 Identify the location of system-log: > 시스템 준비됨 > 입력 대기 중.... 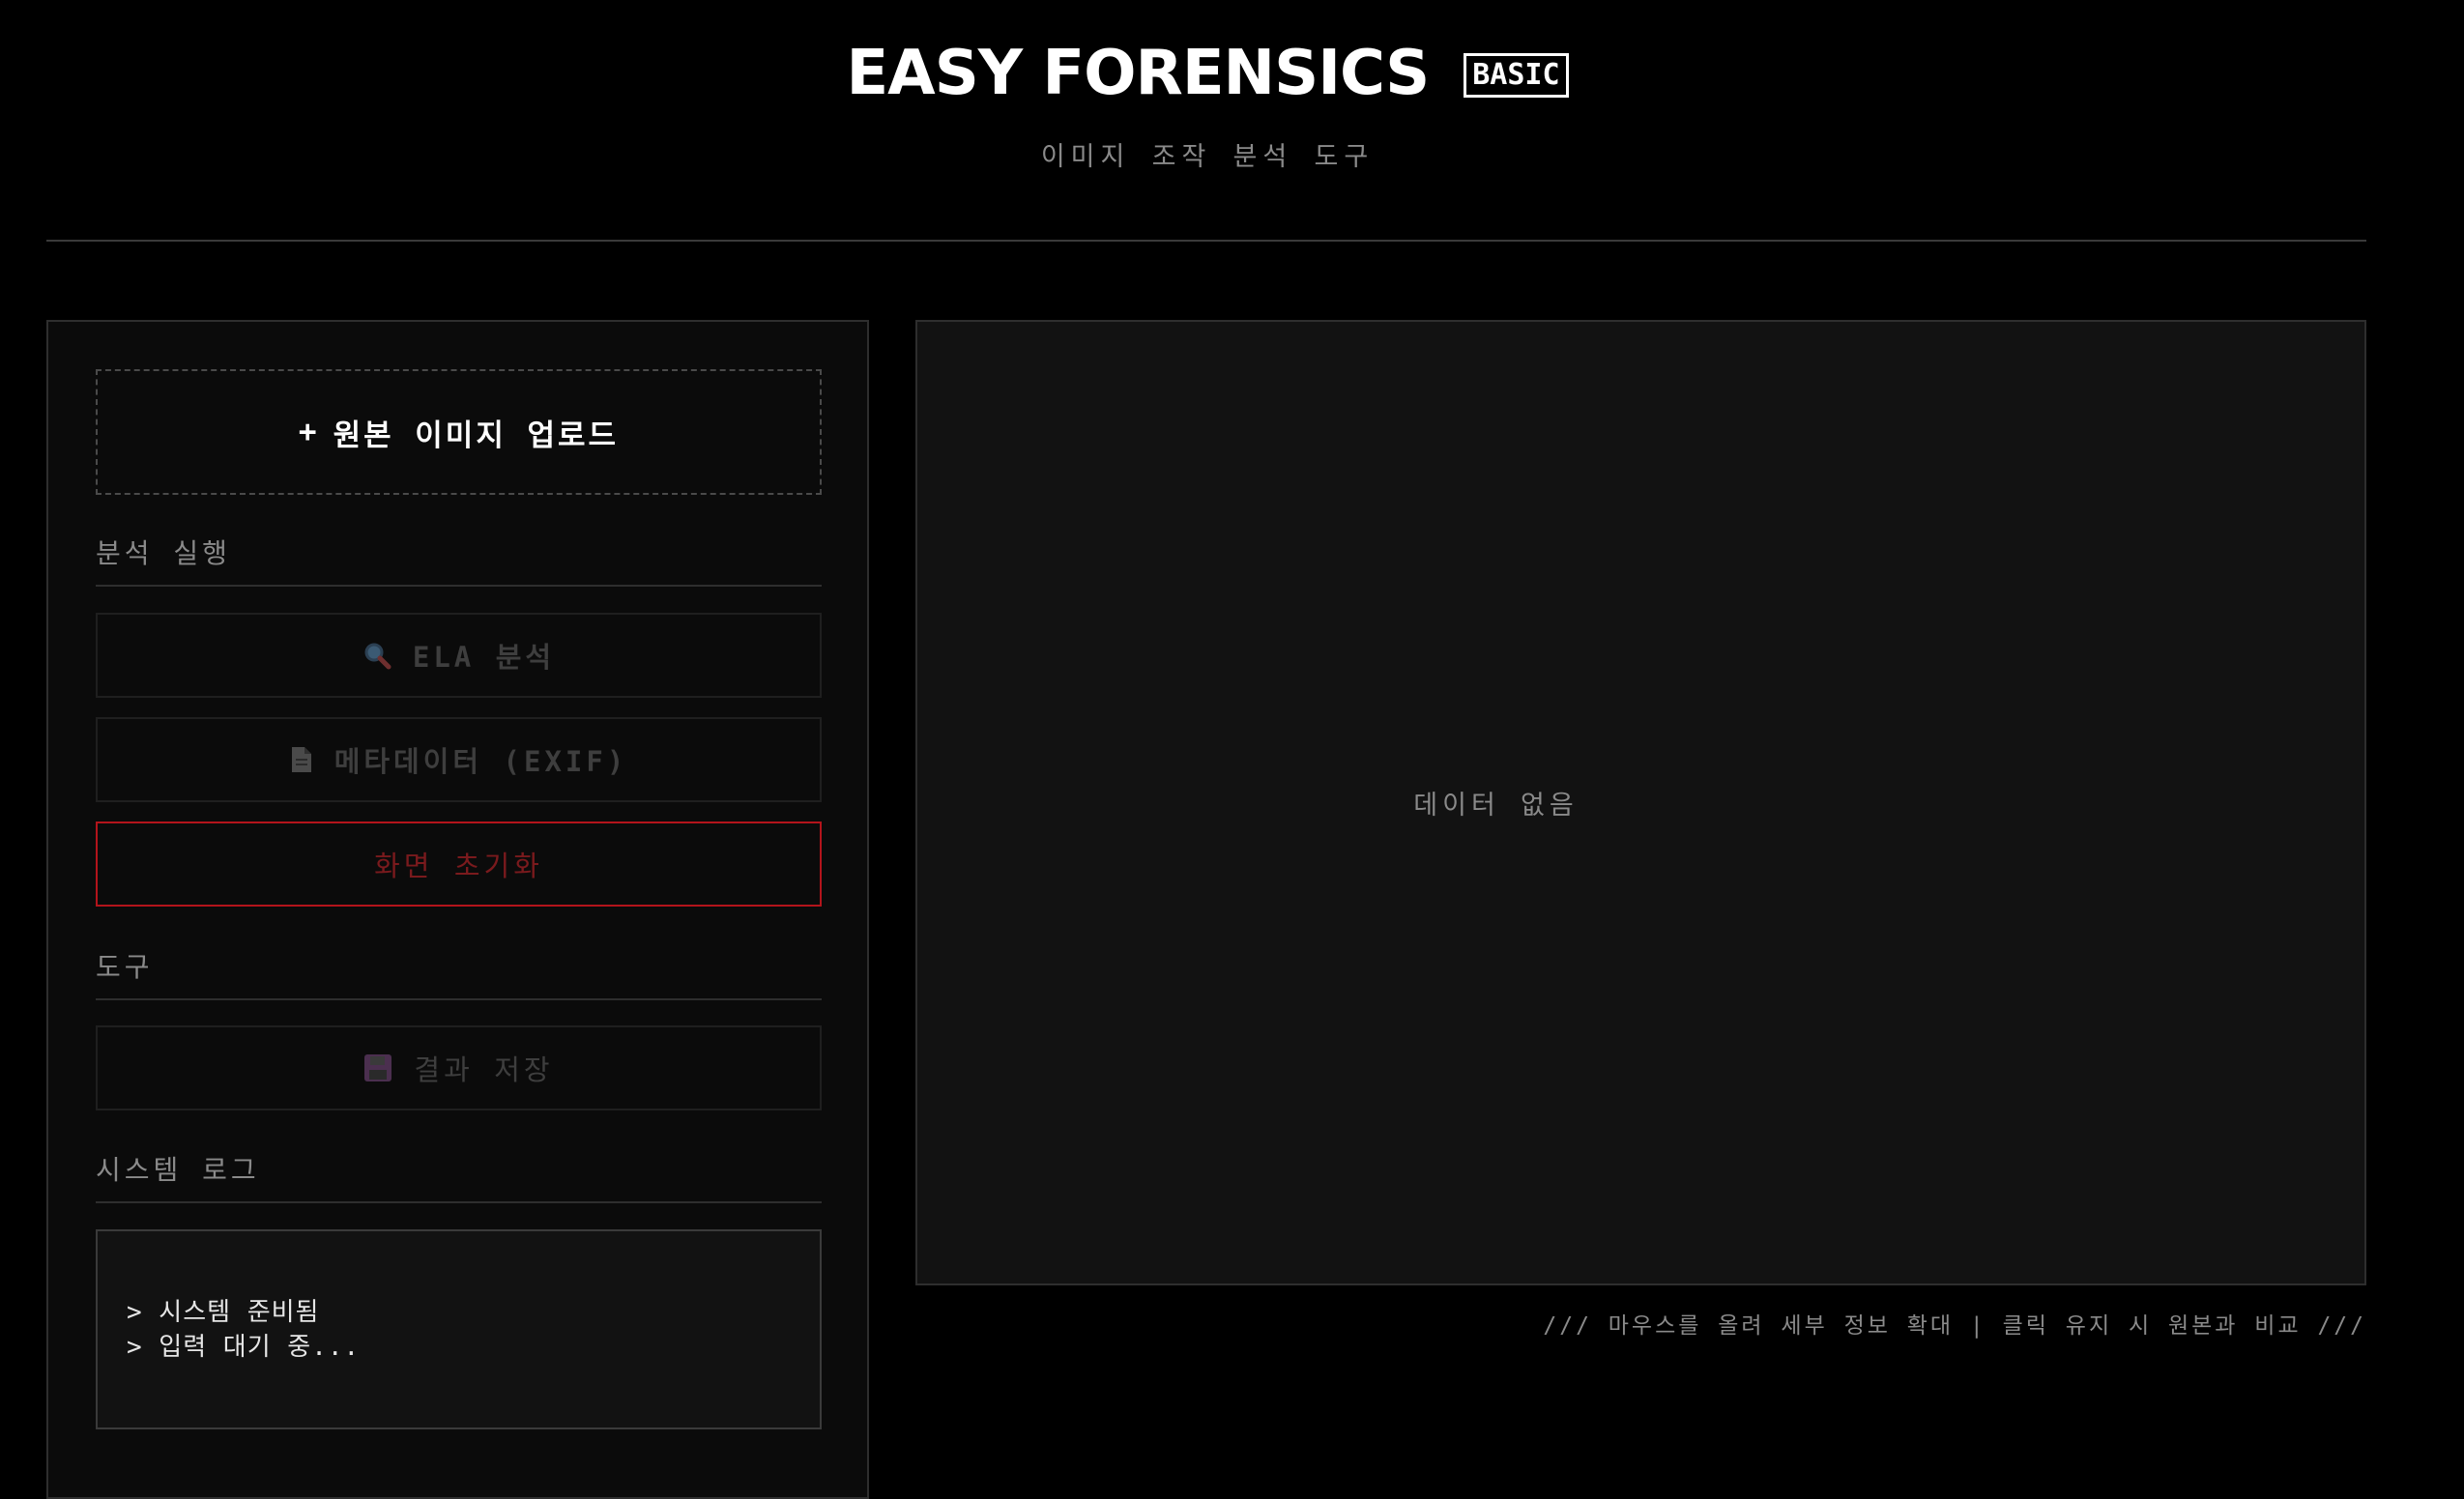
(459, 1329).